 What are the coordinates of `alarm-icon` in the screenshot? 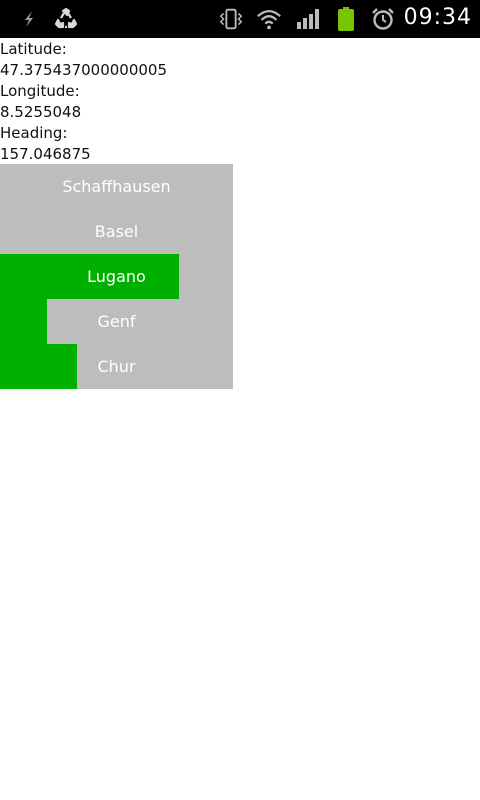 It's located at (383, 19).